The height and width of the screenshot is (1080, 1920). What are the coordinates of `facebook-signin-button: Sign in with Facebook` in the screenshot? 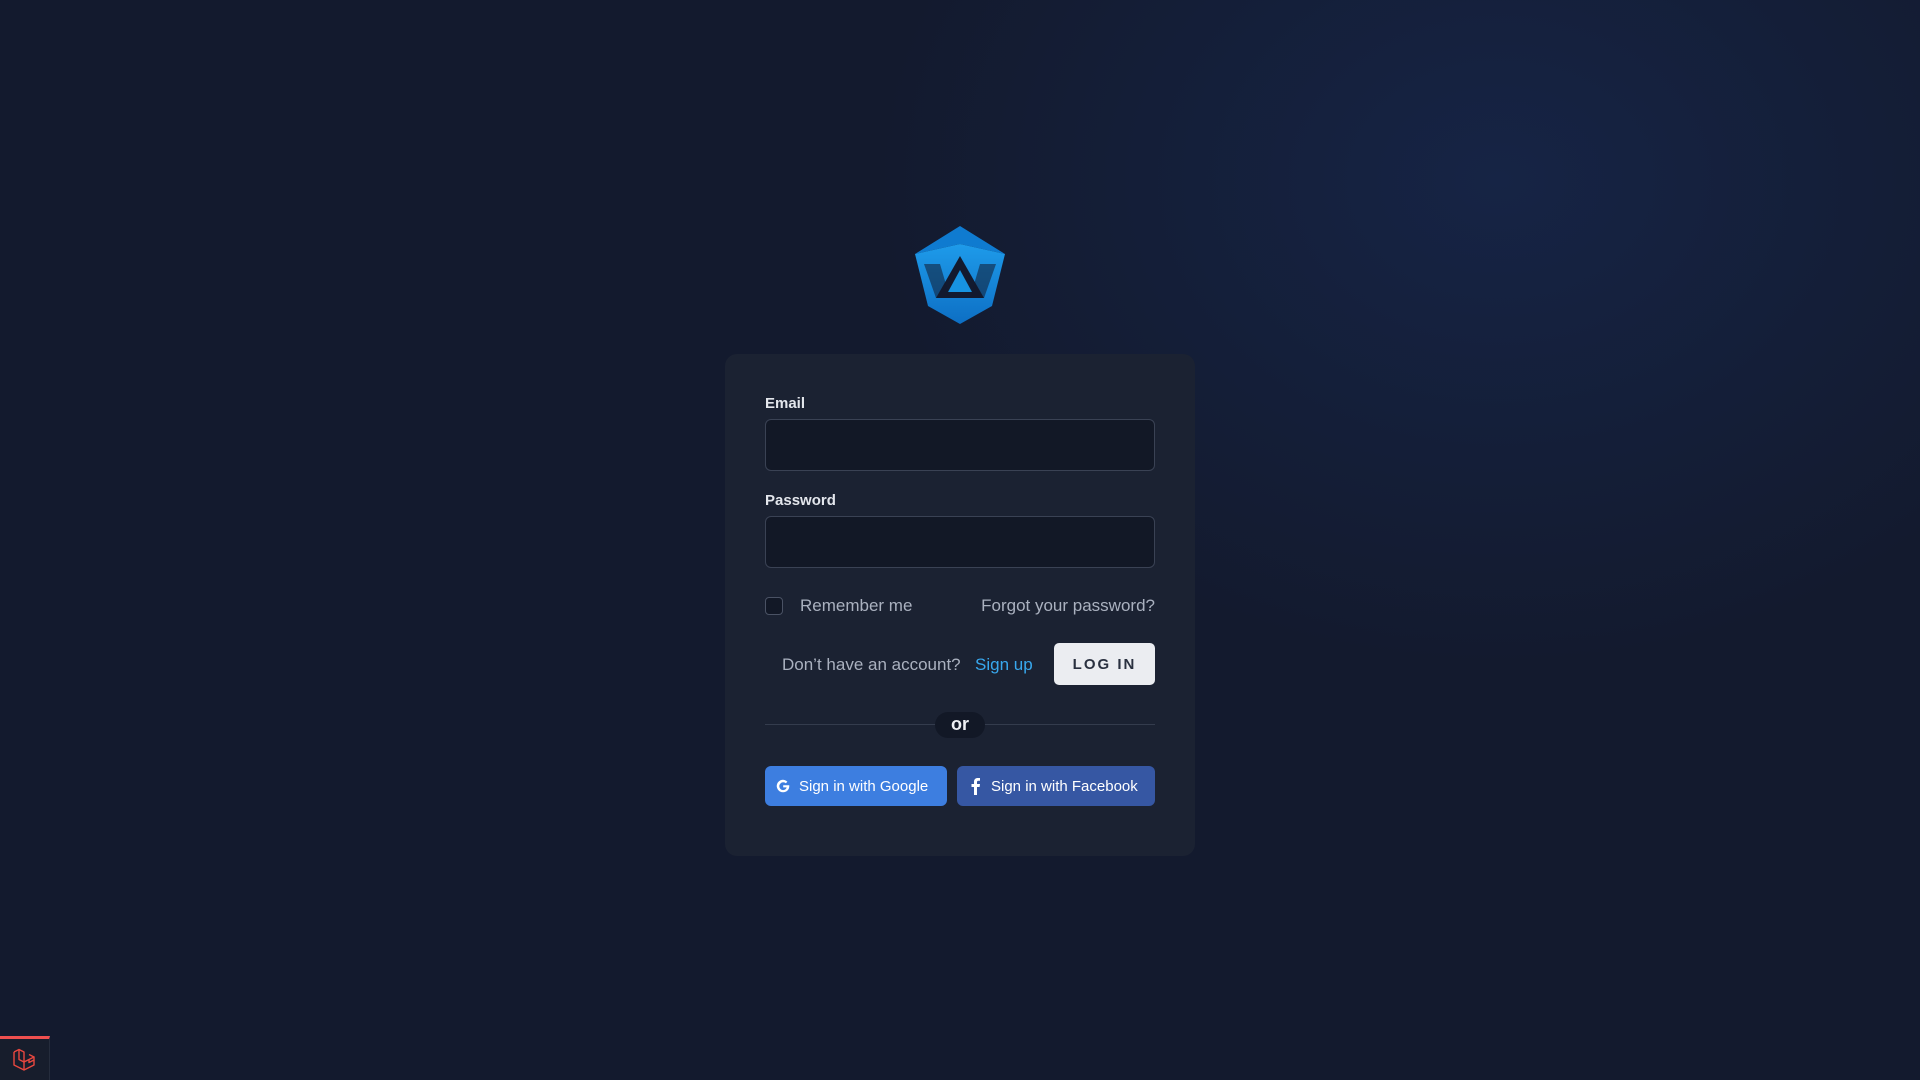 It's located at (1056, 786).